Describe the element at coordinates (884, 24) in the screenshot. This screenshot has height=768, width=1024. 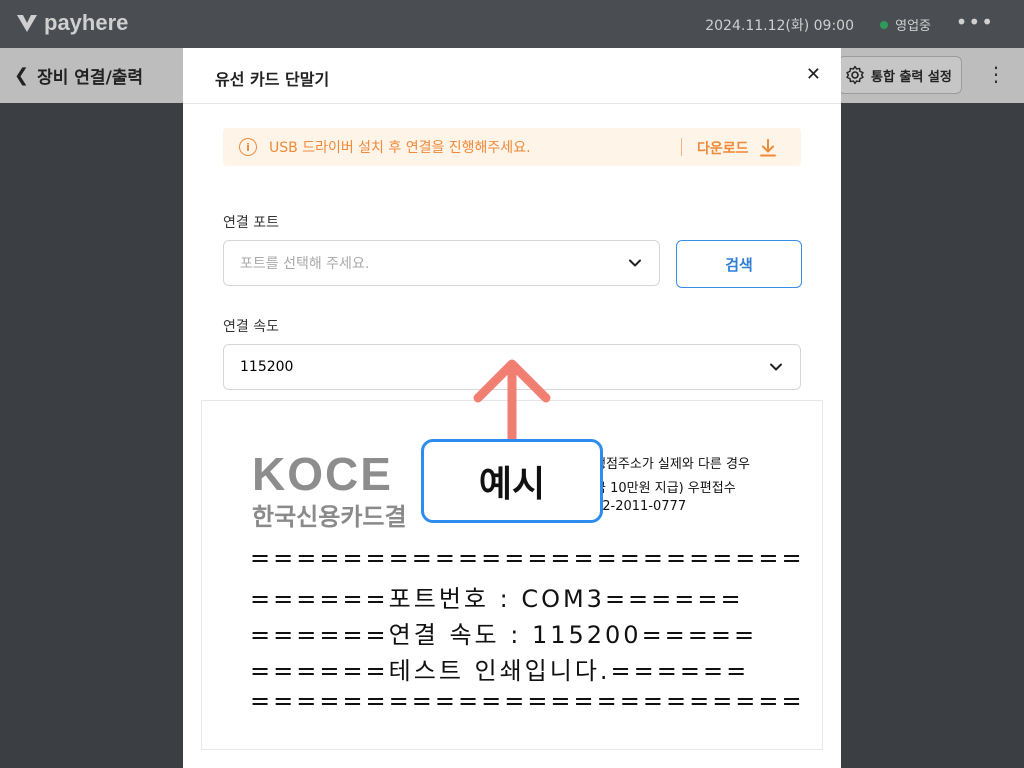
I see `status-dot-icon` at that location.